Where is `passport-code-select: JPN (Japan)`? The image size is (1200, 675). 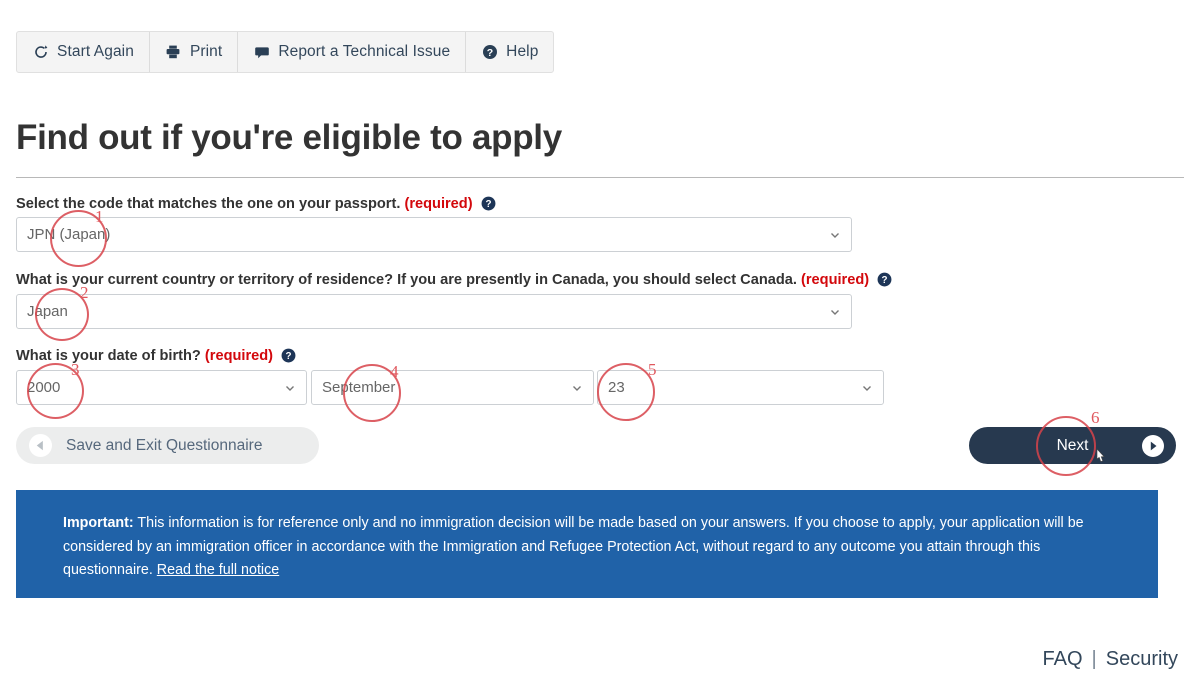 passport-code-select: JPN (Japan) is located at coordinates (434, 234).